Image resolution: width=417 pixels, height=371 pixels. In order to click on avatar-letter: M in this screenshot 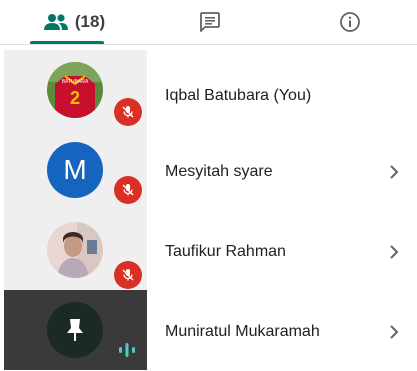, I will do `click(75, 169)`.